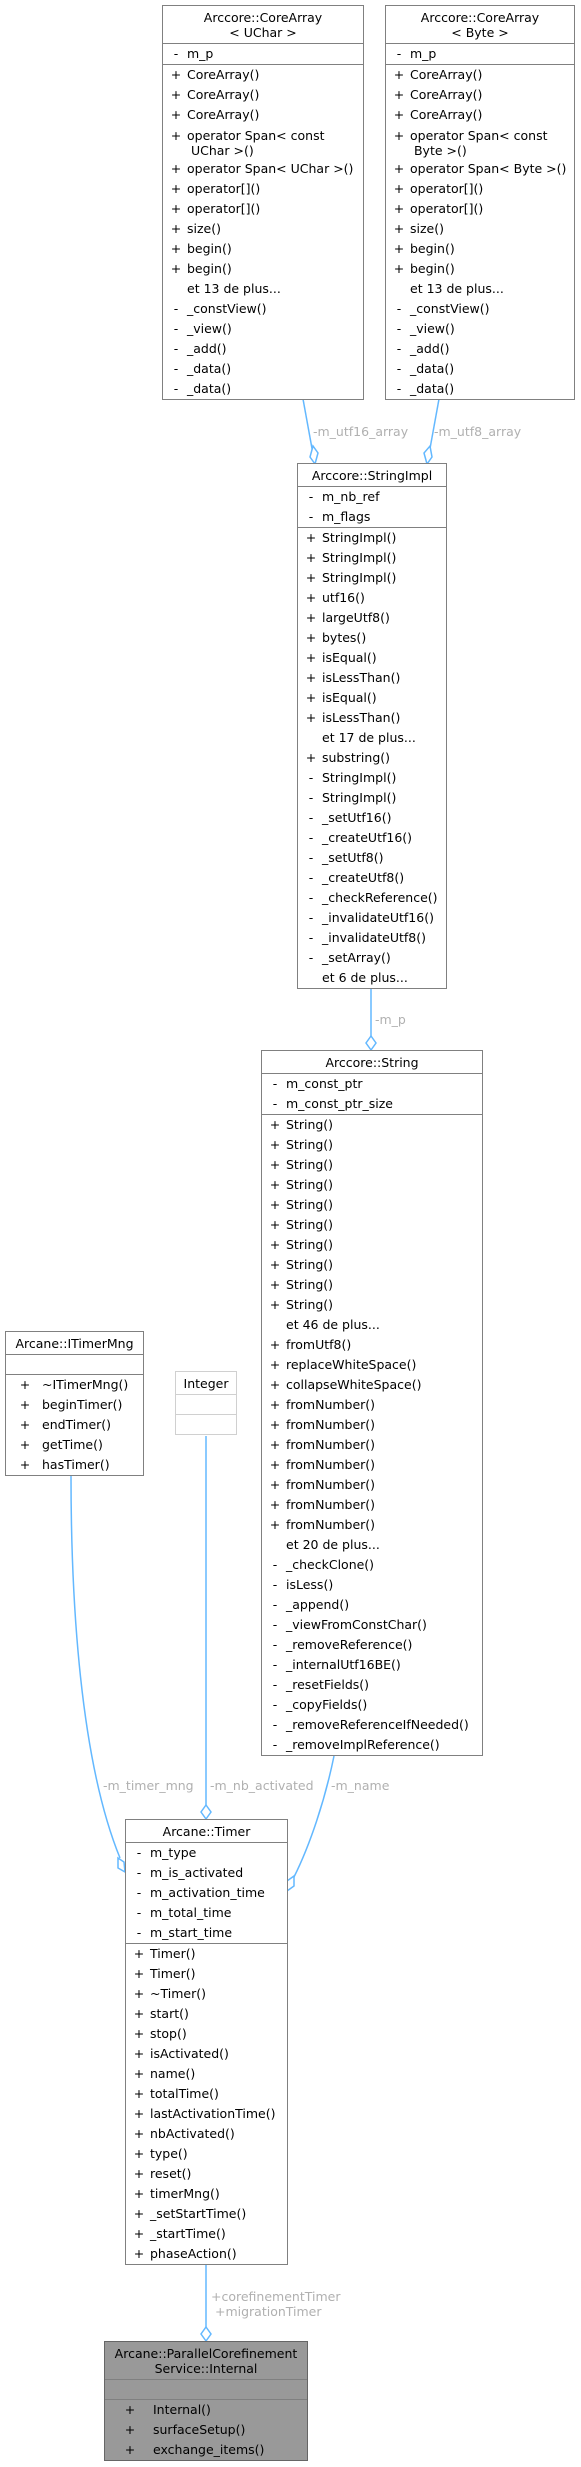 Image resolution: width=581 pixels, height=2467 pixels. What do you see at coordinates (372, 497) in the screenshot?
I see `attribute-row: - m_nb_ref` at bounding box center [372, 497].